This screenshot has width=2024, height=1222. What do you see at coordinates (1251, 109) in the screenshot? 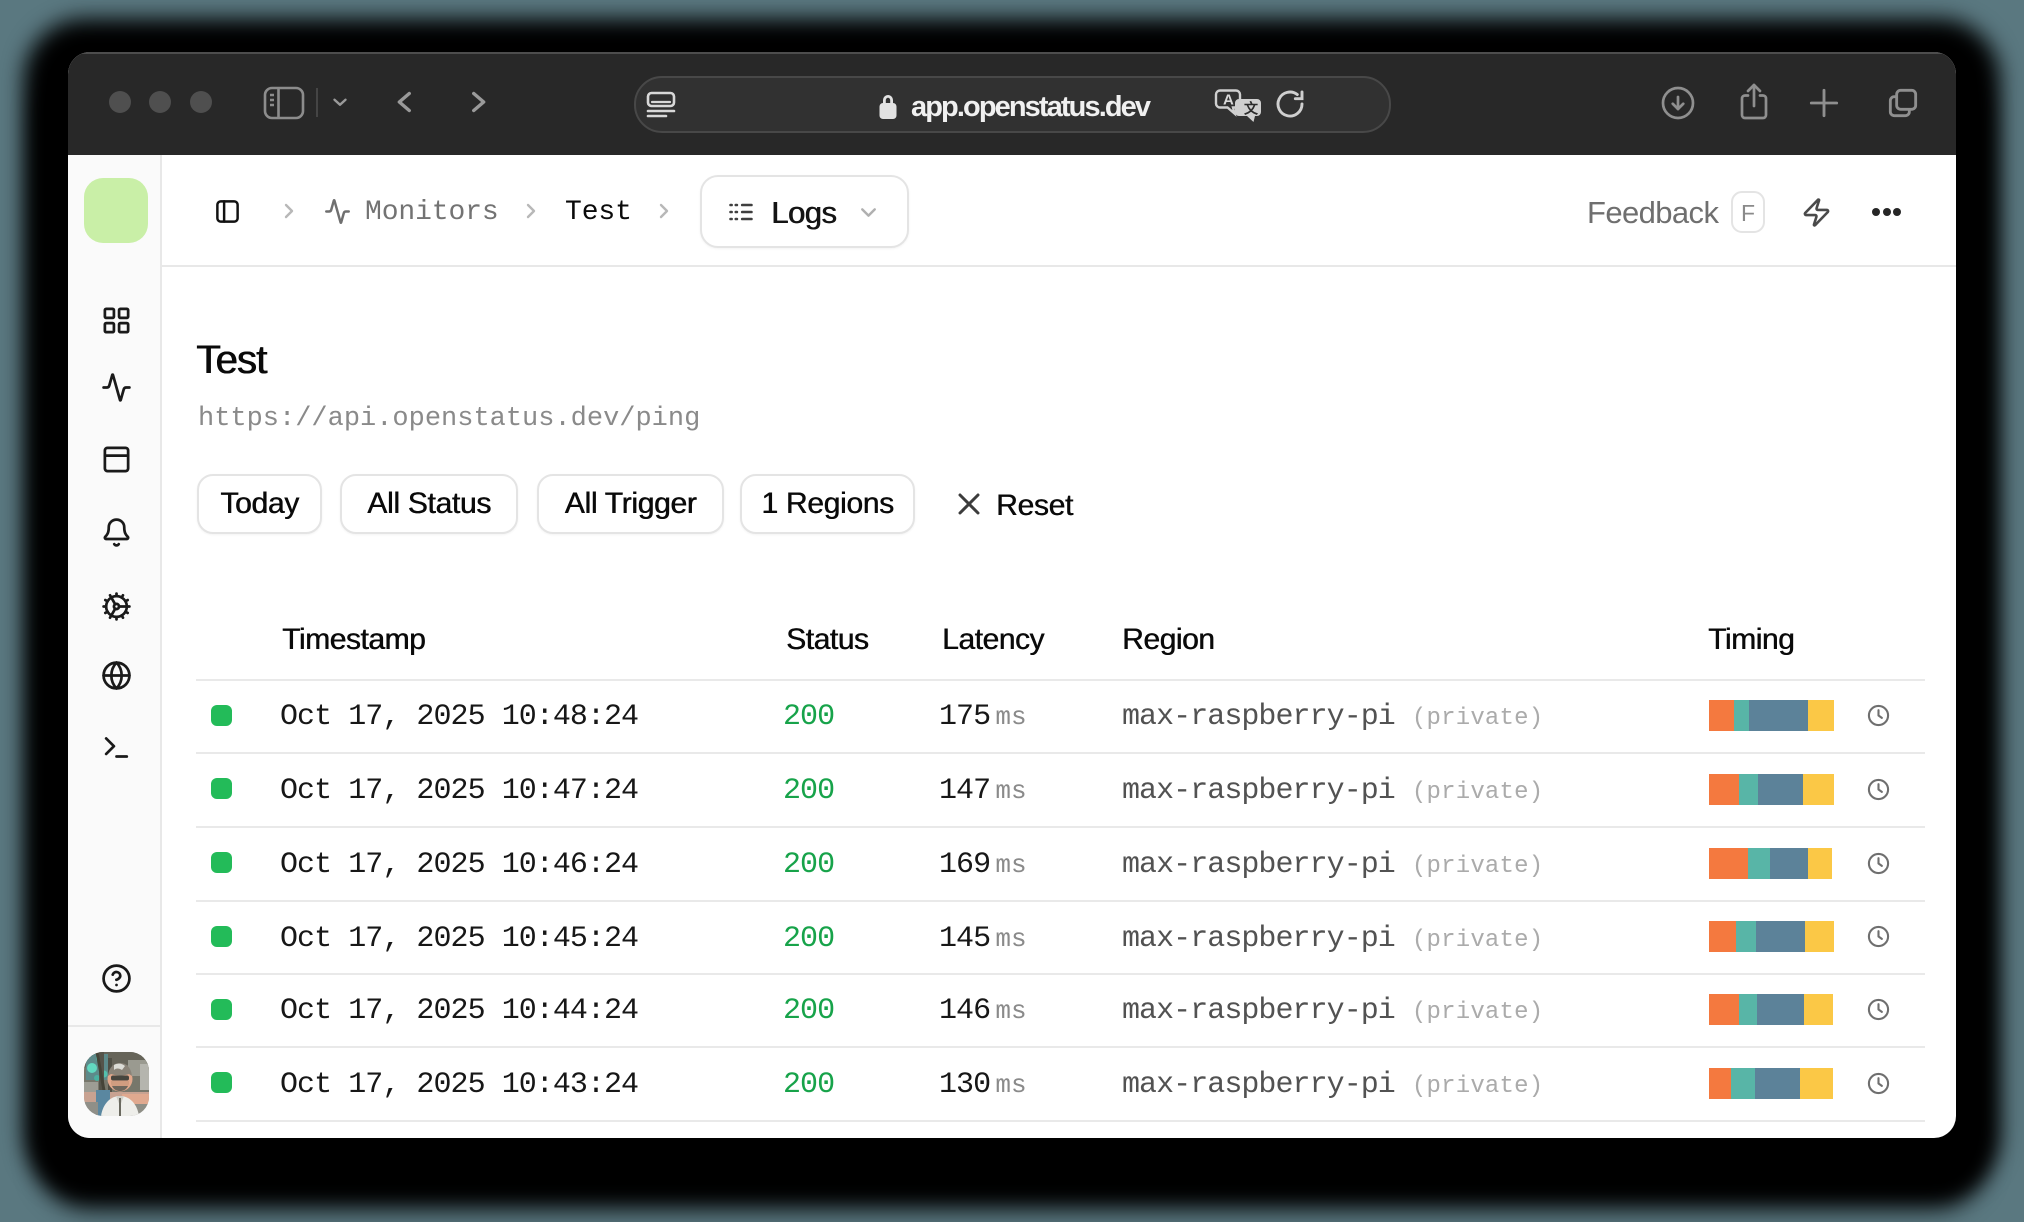
I see `svg-text: 文` at bounding box center [1251, 109].